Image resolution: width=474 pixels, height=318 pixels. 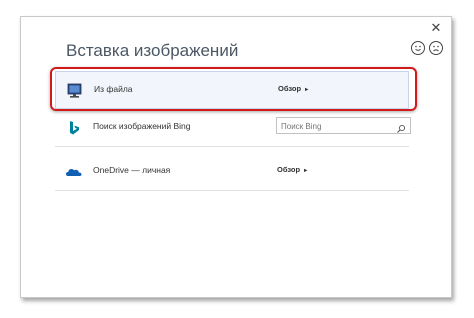 I want to click on feedback-buttons, so click(x=427, y=48).